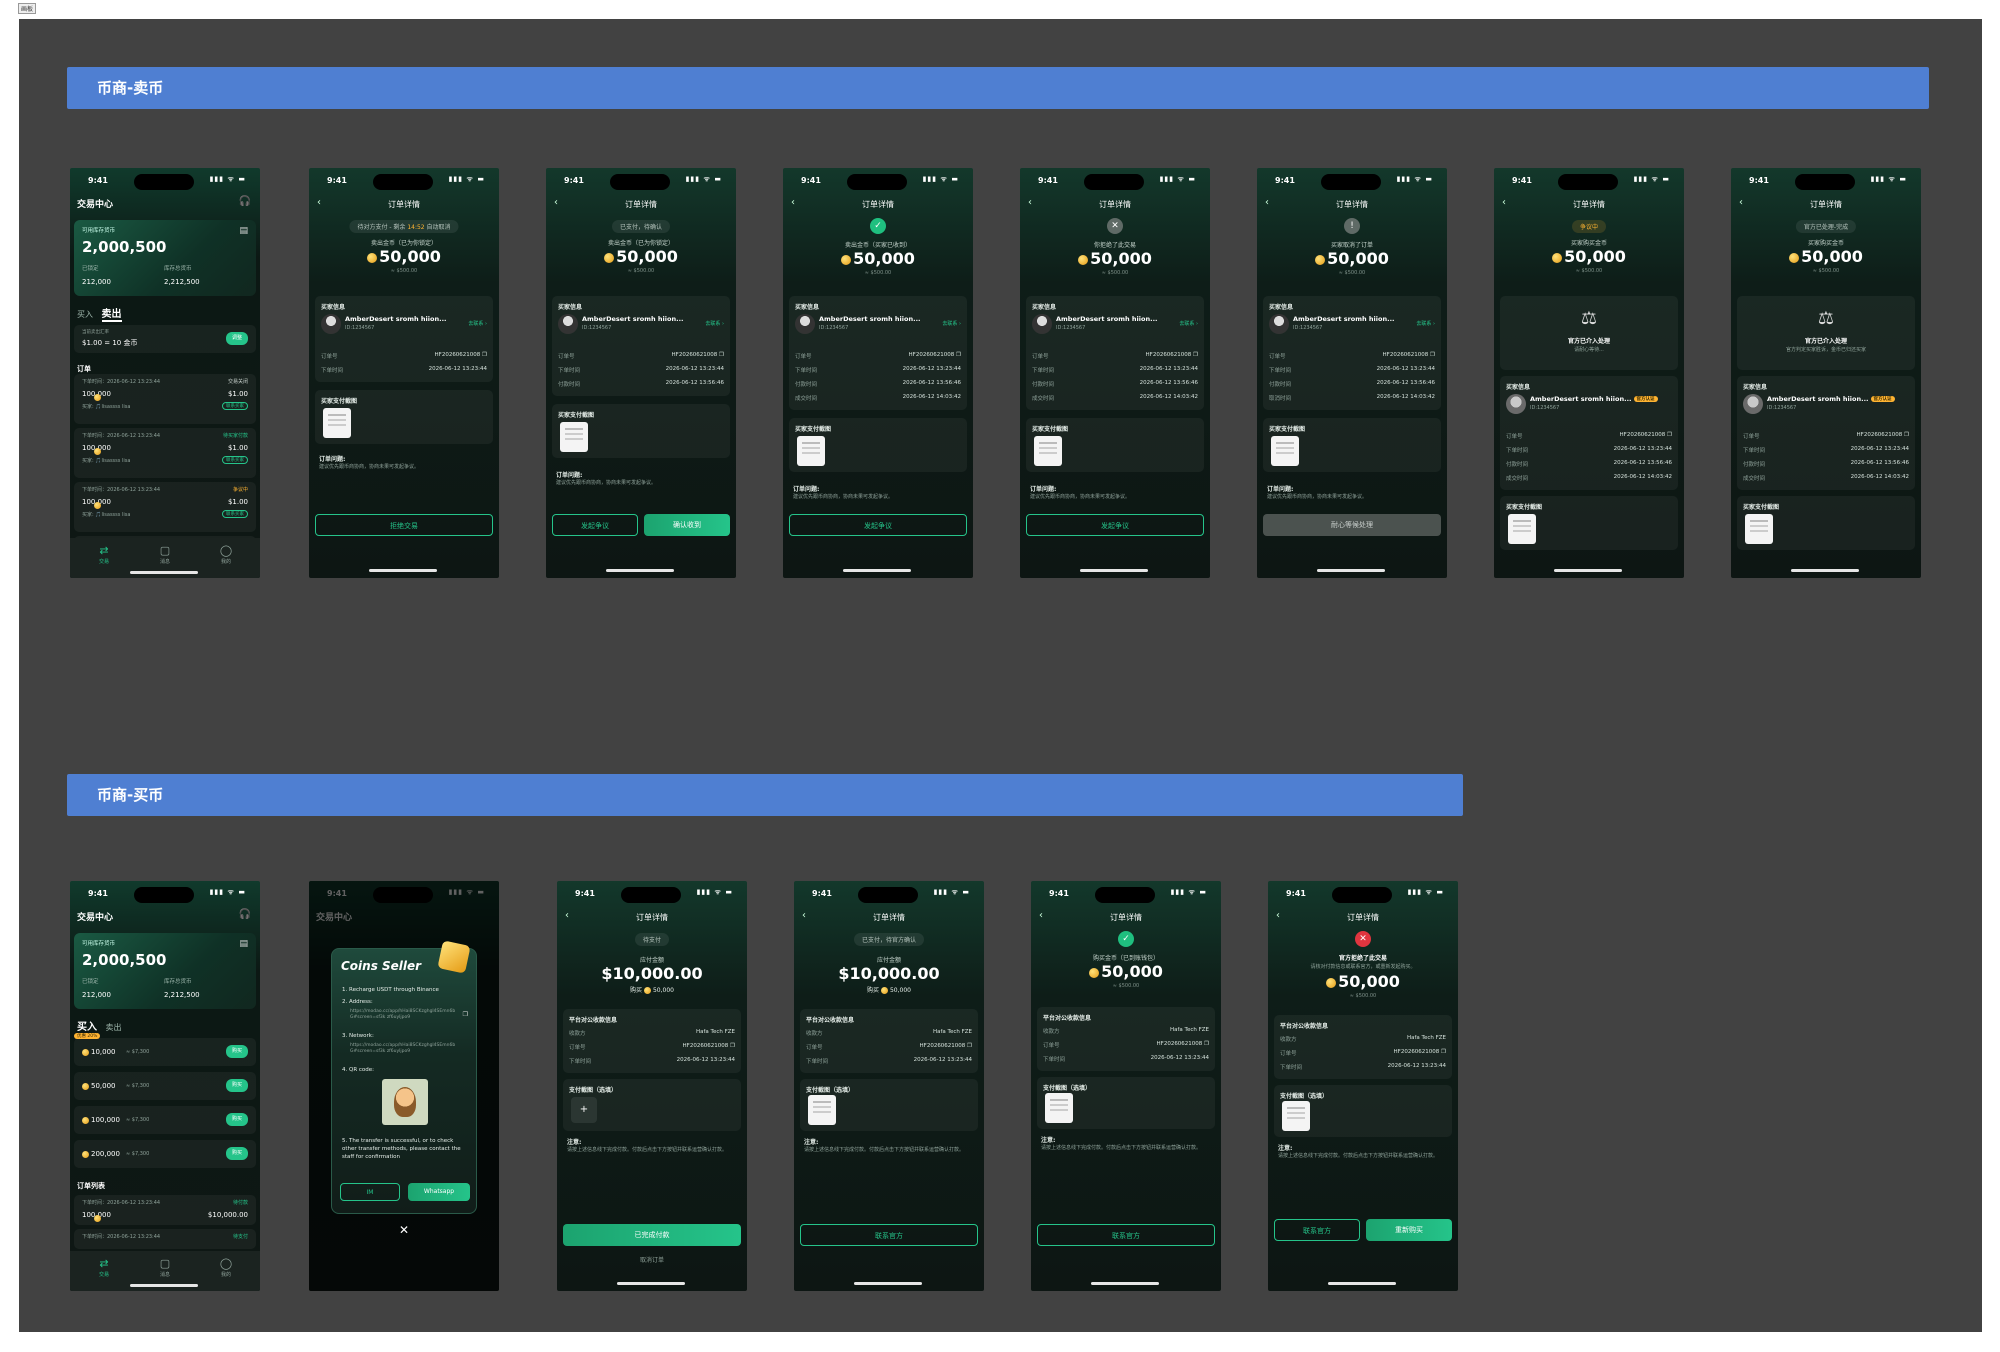 Image resolution: width=2000 pixels, height=1352 pixels. I want to click on wait-processing-button: 耐心等候处理, so click(1352, 525).